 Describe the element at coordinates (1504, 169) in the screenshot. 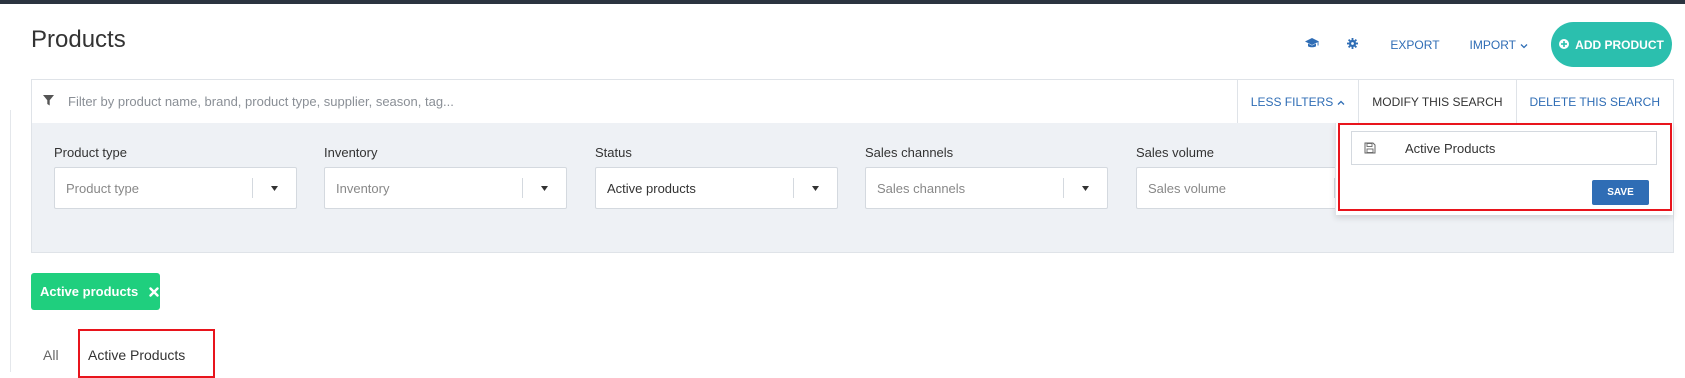

I see `save-search-popup: SAVE` at that location.